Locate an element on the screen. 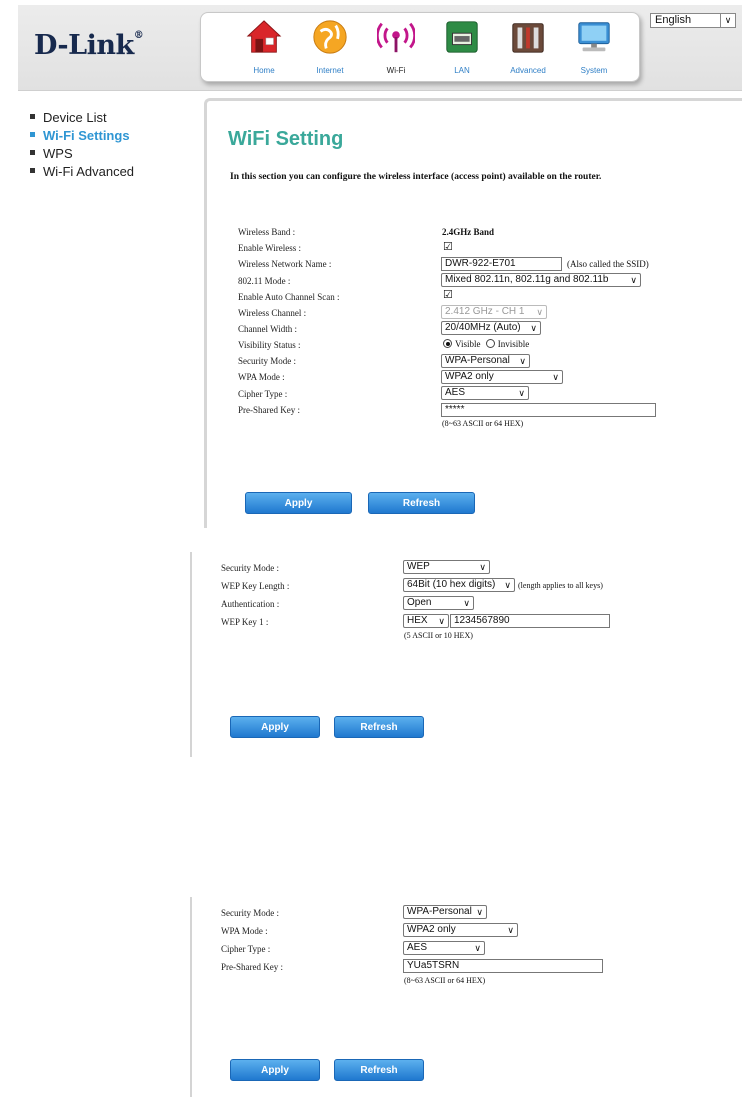  cipher-type-value: AES is located at coordinates (455, 392).